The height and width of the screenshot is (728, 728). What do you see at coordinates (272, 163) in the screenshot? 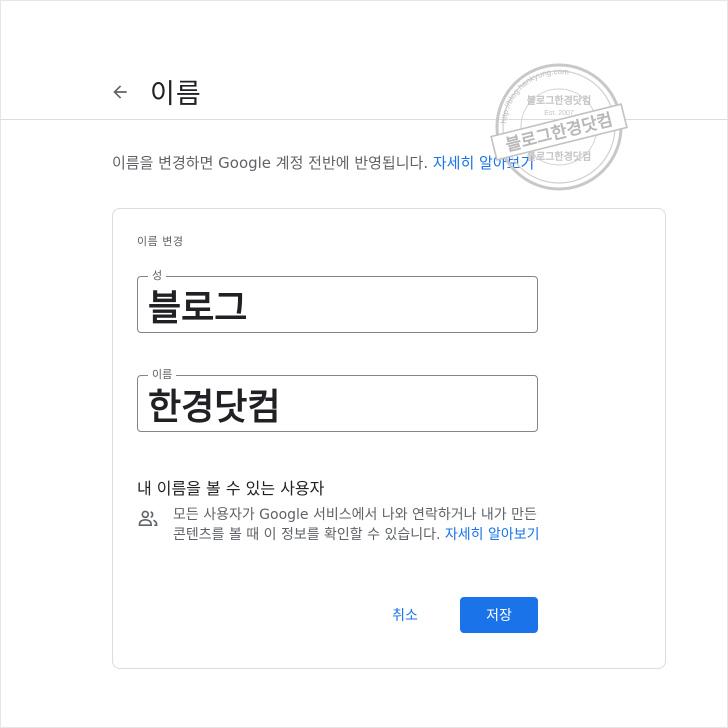
I see `description-text: 이름을 변경하면 Google 계정 전반에 반영됩니다.` at bounding box center [272, 163].